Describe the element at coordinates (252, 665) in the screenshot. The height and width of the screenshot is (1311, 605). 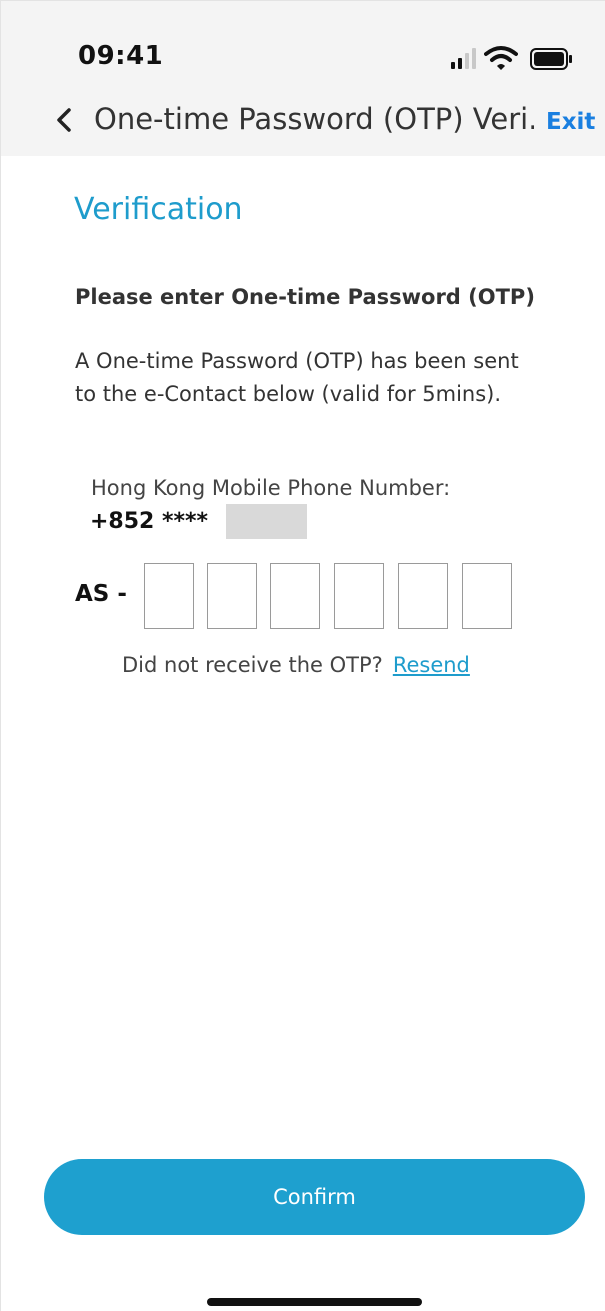
I see `resend-prompt: Did not receive the OTP?` at that location.